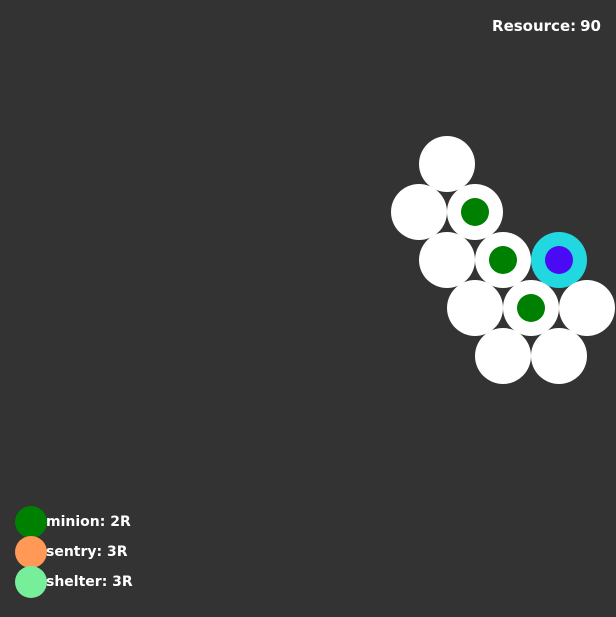  I want to click on legend-minion-label: minion: 2R, so click(88, 522).